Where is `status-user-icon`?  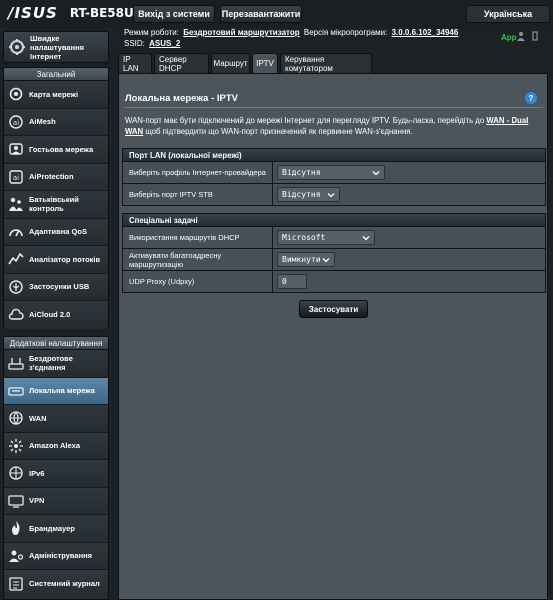
status-user-icon is located at coordinates (521, 36).